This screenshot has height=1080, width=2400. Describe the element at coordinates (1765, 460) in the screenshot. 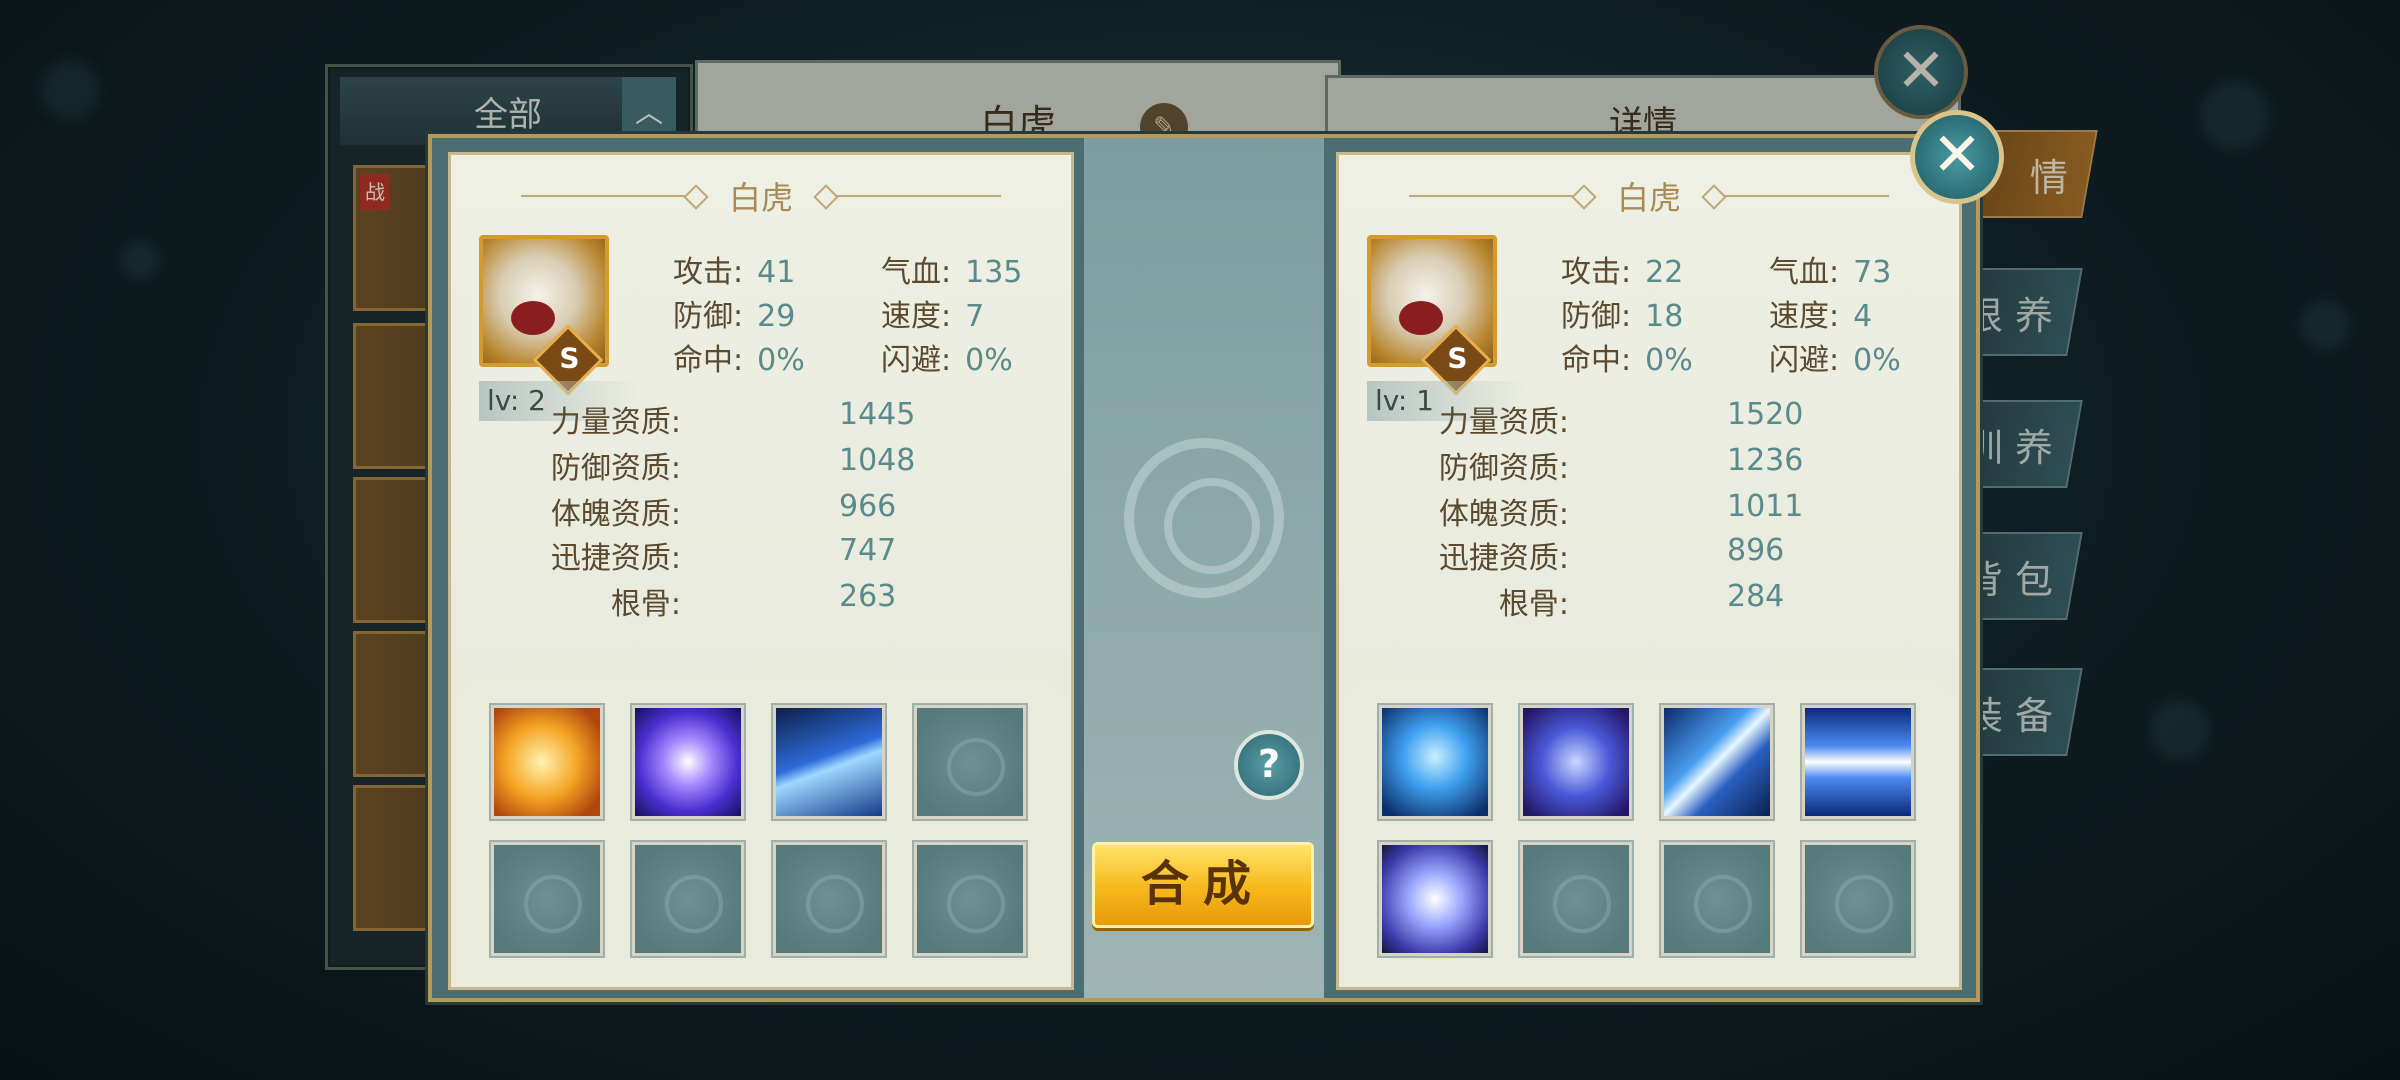

I see `defense-aptitude-value: 1236` at that location.